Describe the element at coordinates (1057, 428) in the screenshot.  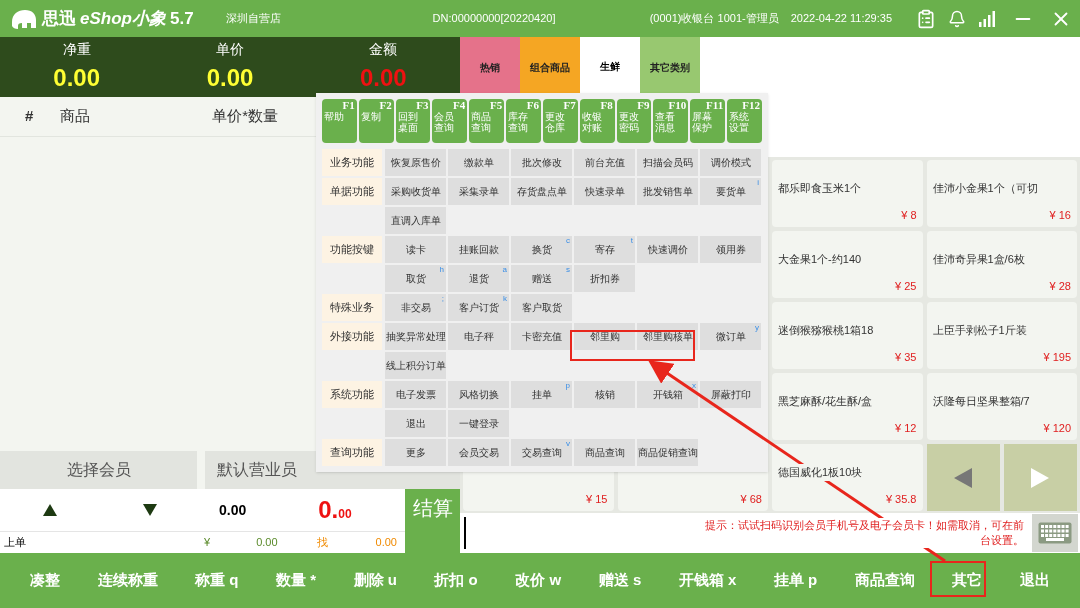
I see `product-price: ¥ 120` at that location.